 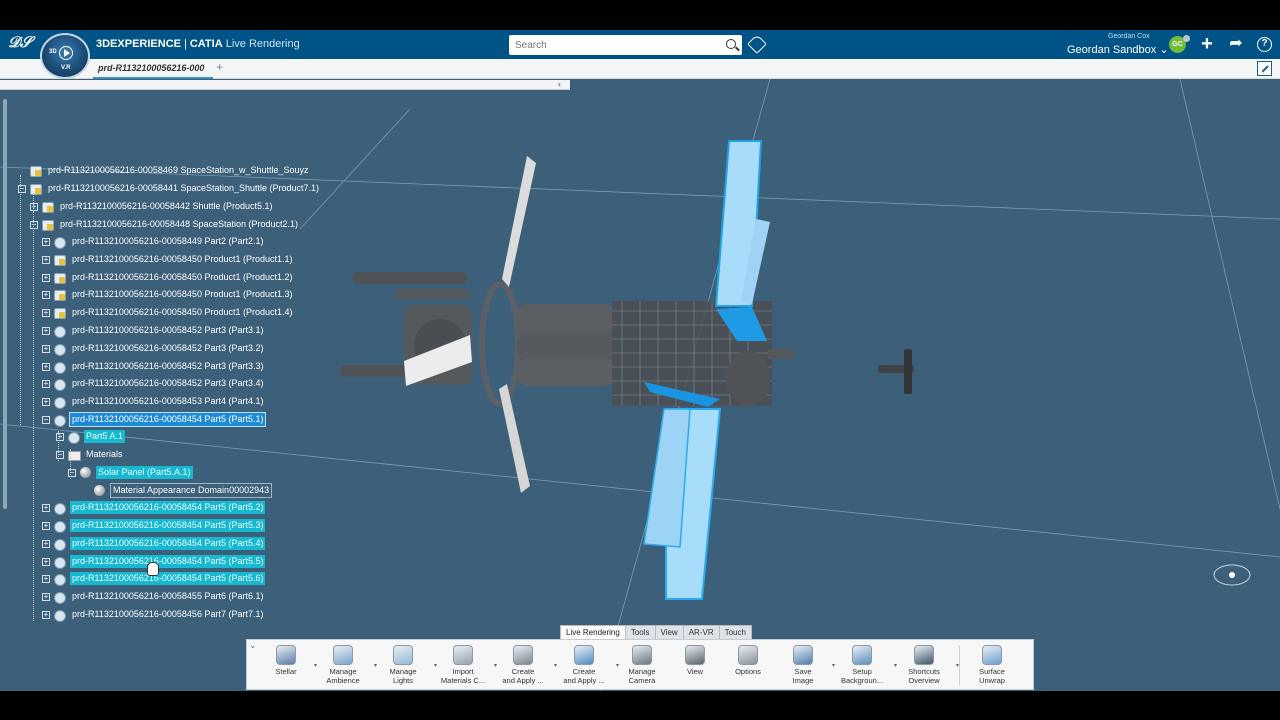 What do you see at coordinates (65, 56) in the screenshot?
I see `compass-widget: 3D V.R` at bounding box center [65, 56].